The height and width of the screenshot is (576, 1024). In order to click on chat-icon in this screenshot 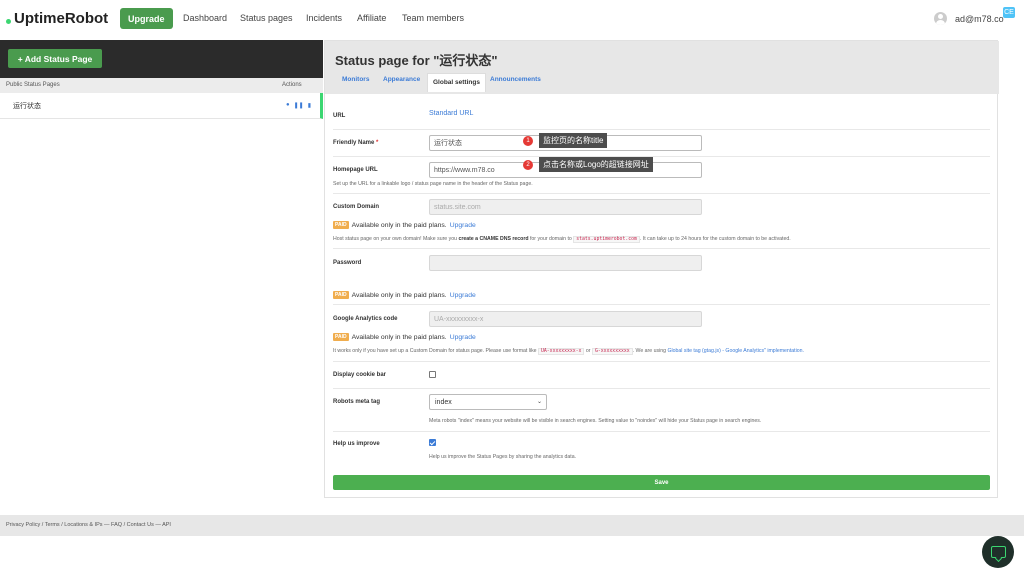, I will do `click(998, 552)`.